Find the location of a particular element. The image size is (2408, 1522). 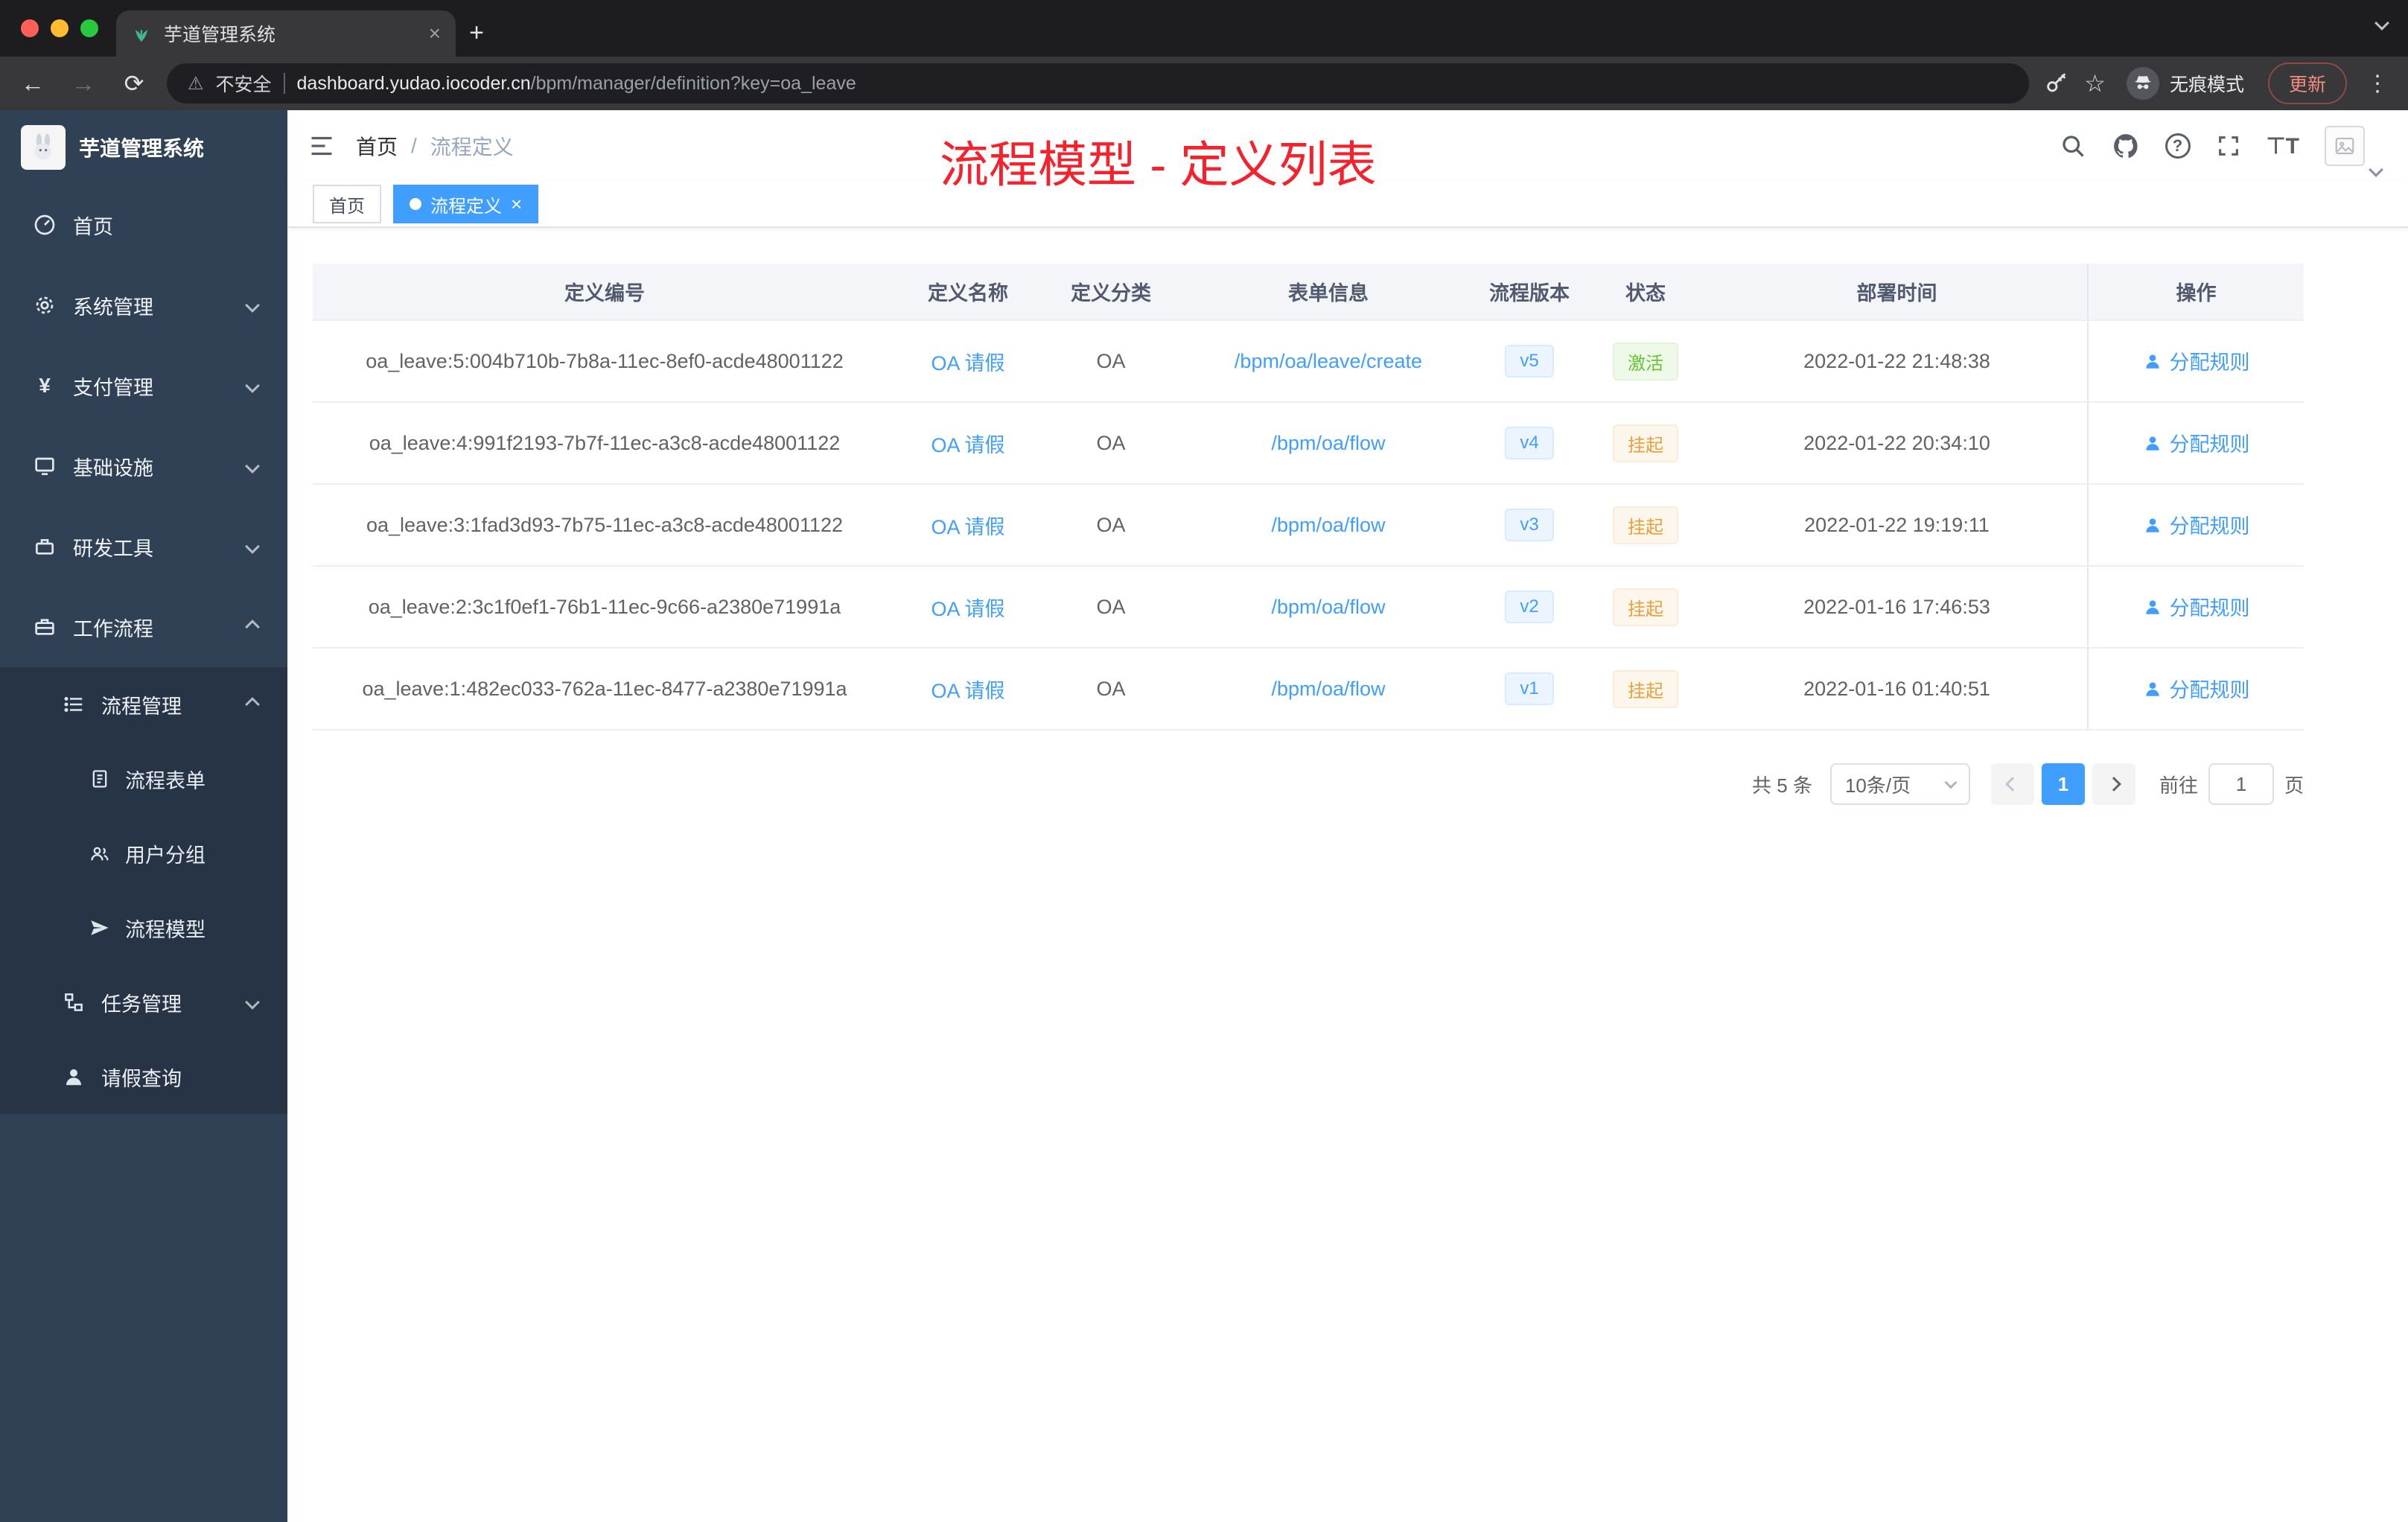

sidebar-item-label: 请假查询 is located at coordinates (141, 1078).